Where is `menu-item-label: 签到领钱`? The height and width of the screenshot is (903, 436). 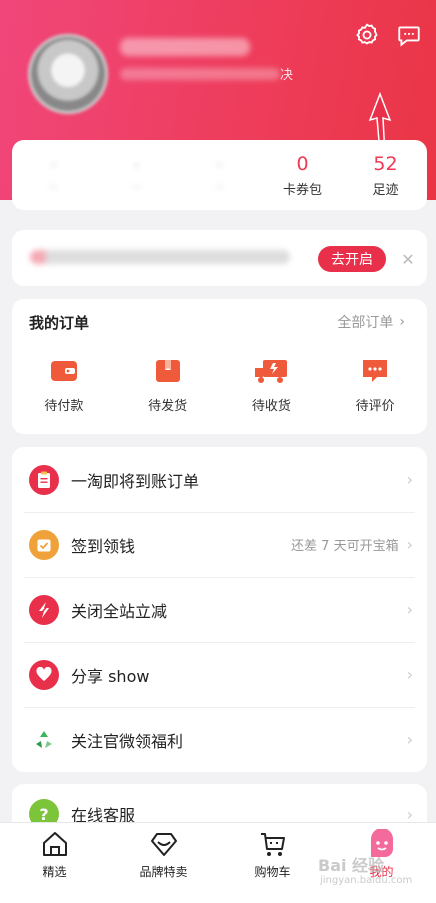 menu-item-label: 签到领钱 is located at coordinates (103, 546).